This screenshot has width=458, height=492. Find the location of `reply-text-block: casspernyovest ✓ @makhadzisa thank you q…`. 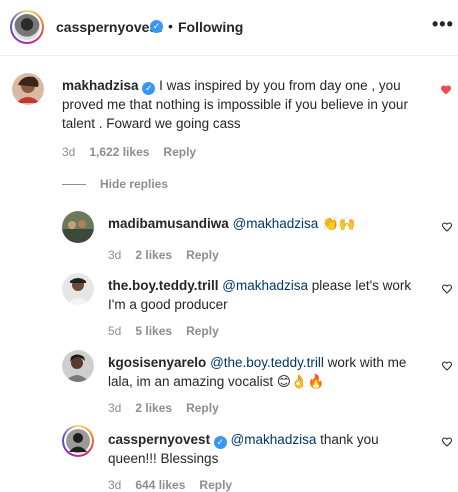

reply-text-block: casspernyovest ✓ @makhadzisa thank you q… is located at coordinates (268, 449).